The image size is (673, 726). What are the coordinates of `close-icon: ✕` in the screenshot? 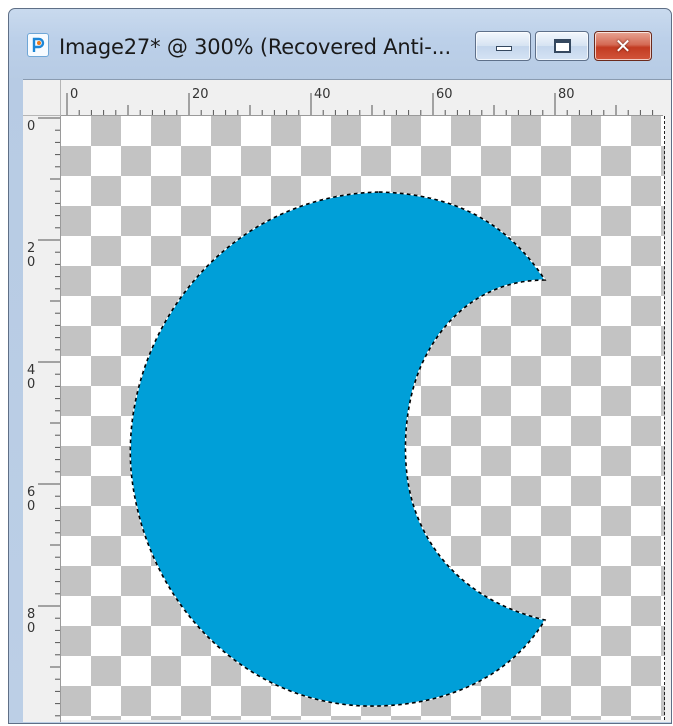 It's located at (623, 46).